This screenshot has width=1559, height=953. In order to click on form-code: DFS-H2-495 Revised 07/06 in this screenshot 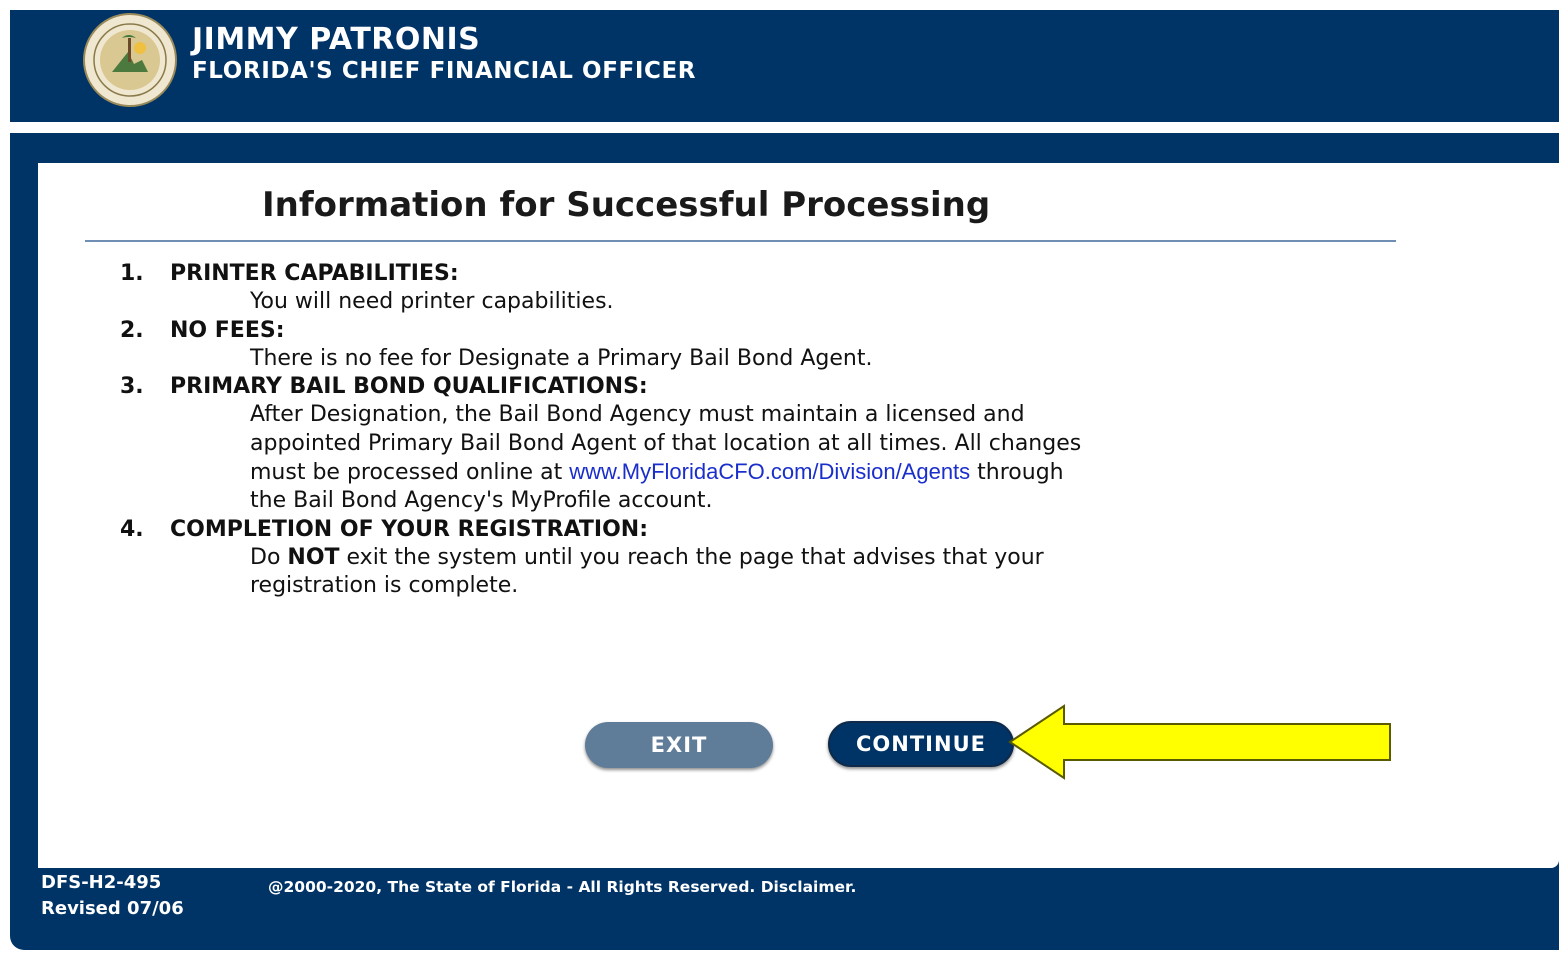, I will do `click(112, 896)`.